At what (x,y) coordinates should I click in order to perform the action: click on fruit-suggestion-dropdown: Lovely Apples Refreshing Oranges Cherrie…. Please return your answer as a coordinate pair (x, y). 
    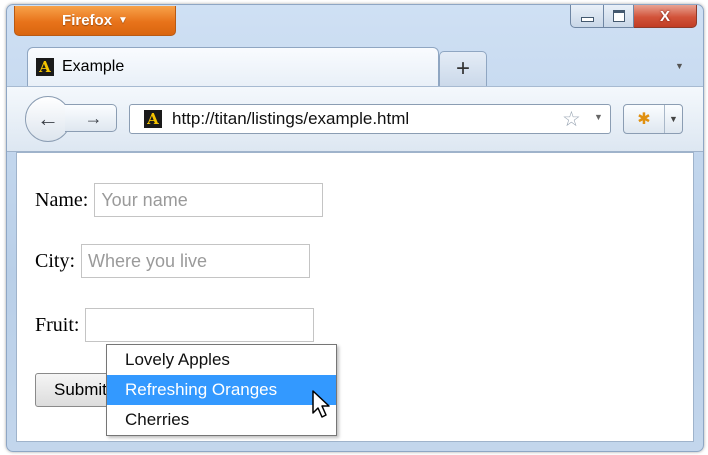
    Looking at the image, I should click on (221, 390).